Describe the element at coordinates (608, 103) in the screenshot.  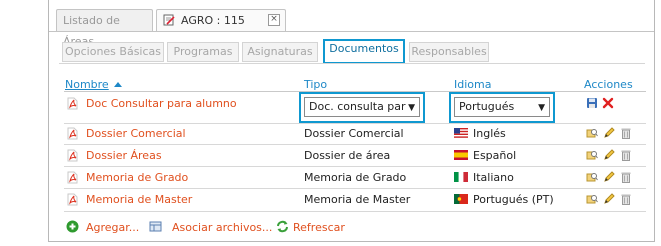
I see `cancel-icon` at that location.